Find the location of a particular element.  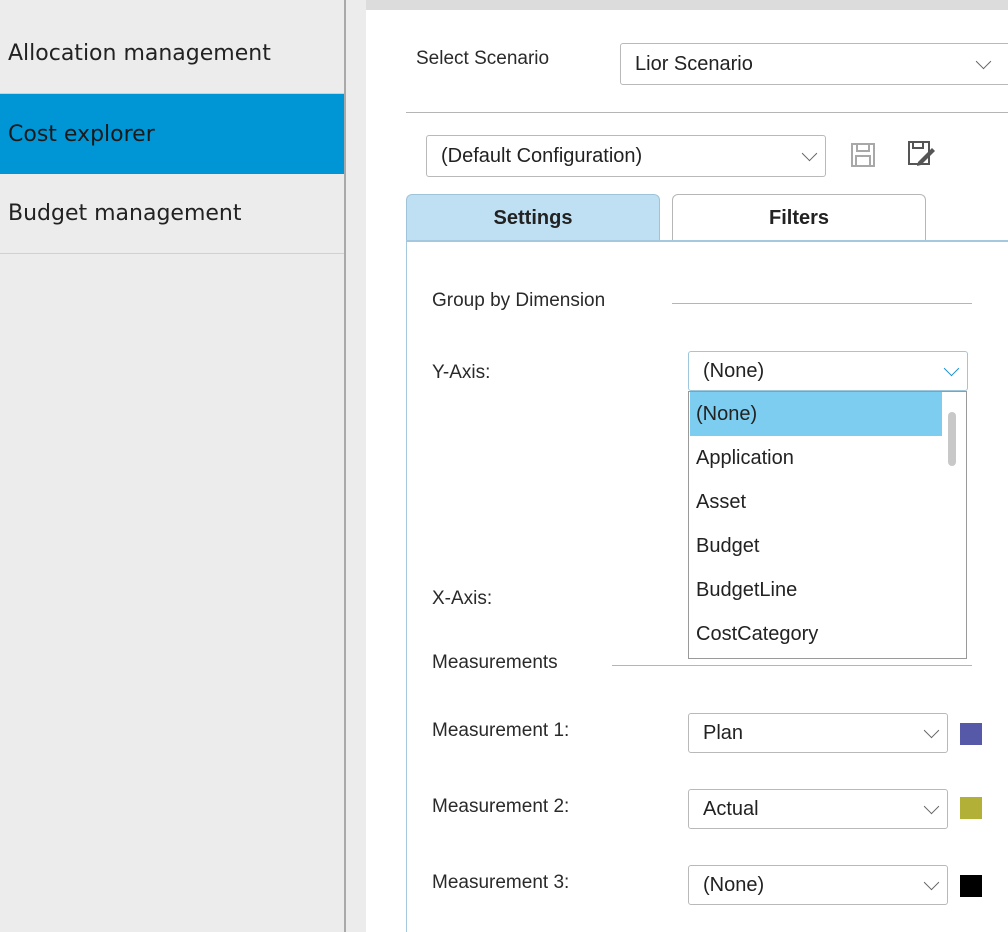

group-by-divider is located at coordinates (822, 303).